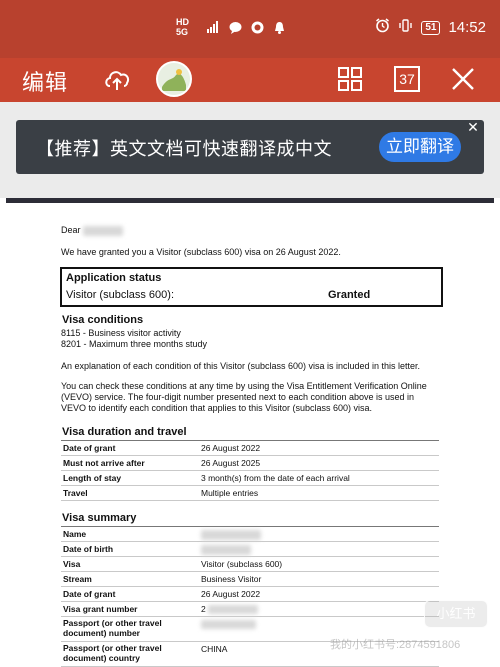 The height and width of the screenshot is (667, 500). I want to click on visa-conditions-title: Visa conditions, so click(103, 320).